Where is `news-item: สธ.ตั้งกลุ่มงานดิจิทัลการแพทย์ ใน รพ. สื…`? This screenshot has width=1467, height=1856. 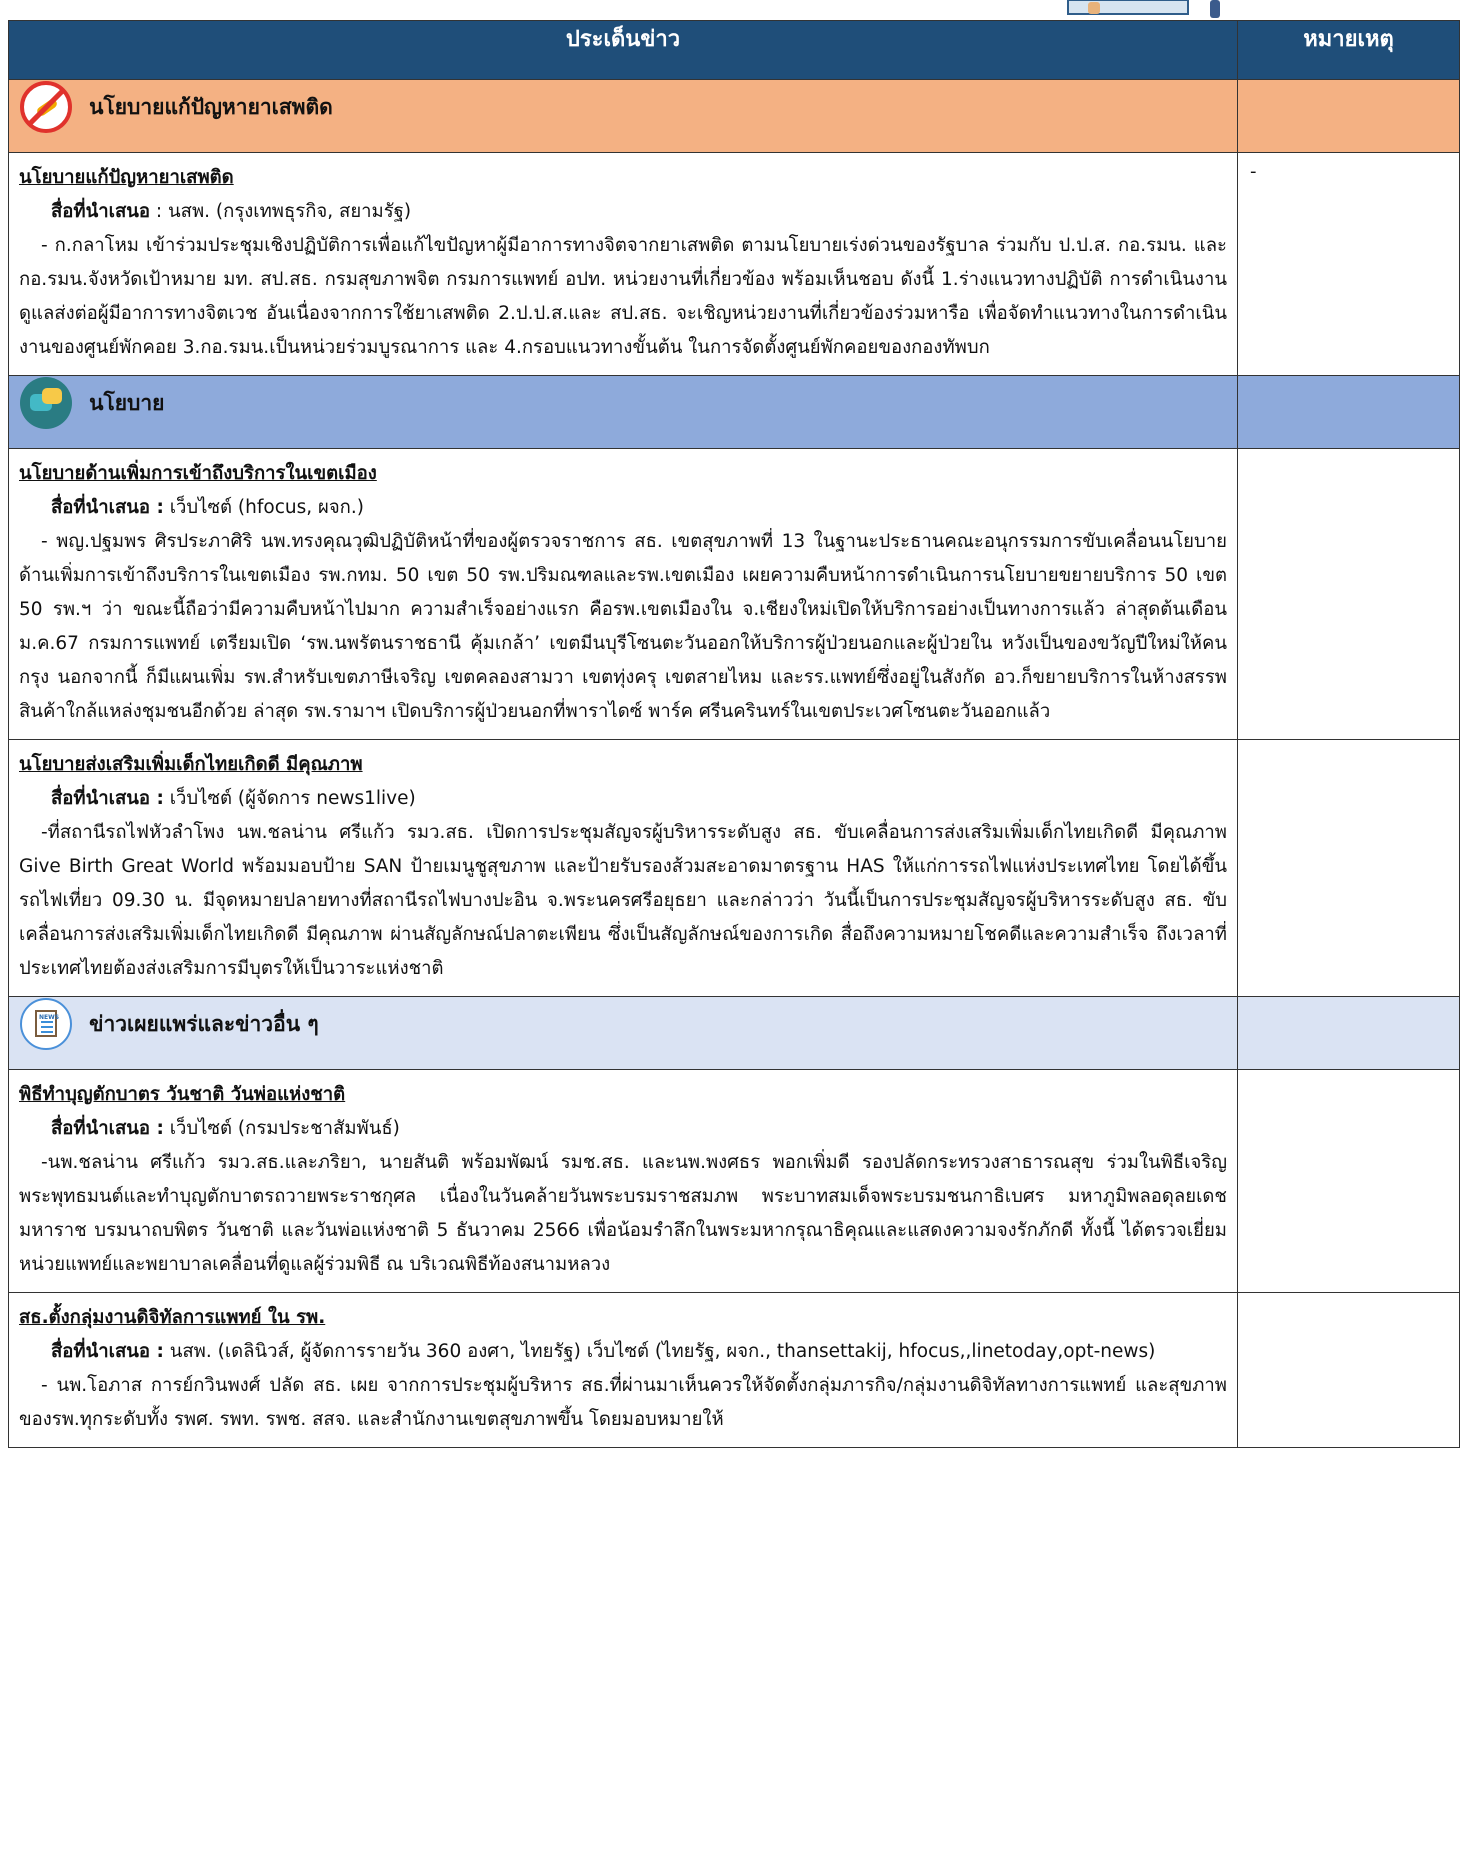
news-item: สธ.ตั้งกลุ่มงานดิจิทัลการแพทย์ ใน รพ. สื… is located at coordinates (734, 1370).